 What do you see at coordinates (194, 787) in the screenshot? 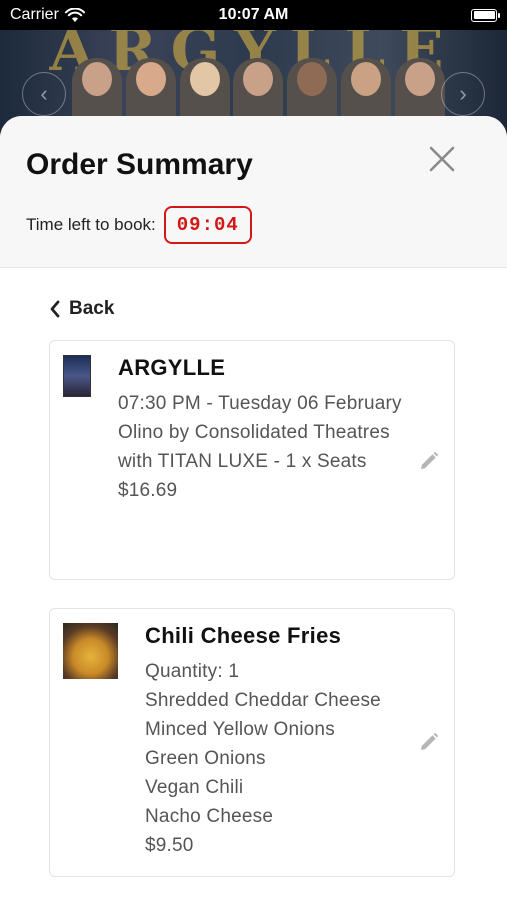
I see `food-topping: Vegan Chili` at bounding box center [194, 787].